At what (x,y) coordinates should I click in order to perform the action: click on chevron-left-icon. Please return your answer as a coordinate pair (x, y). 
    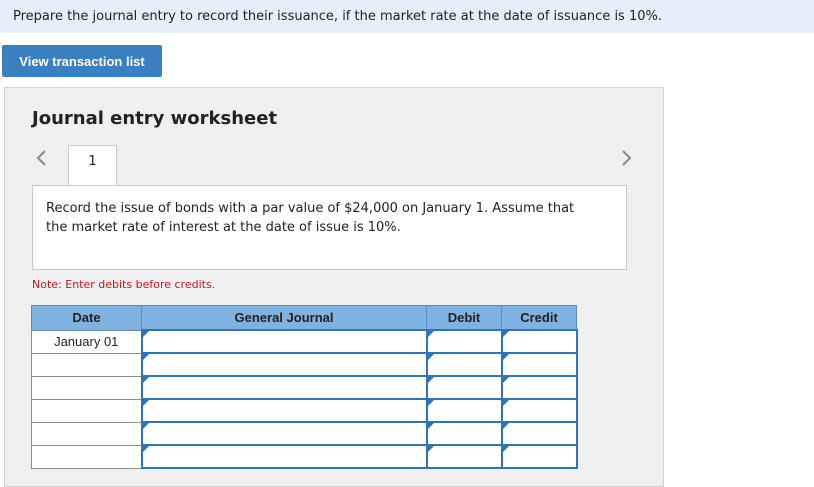
    Looking at the image, I should click on (41, 158).